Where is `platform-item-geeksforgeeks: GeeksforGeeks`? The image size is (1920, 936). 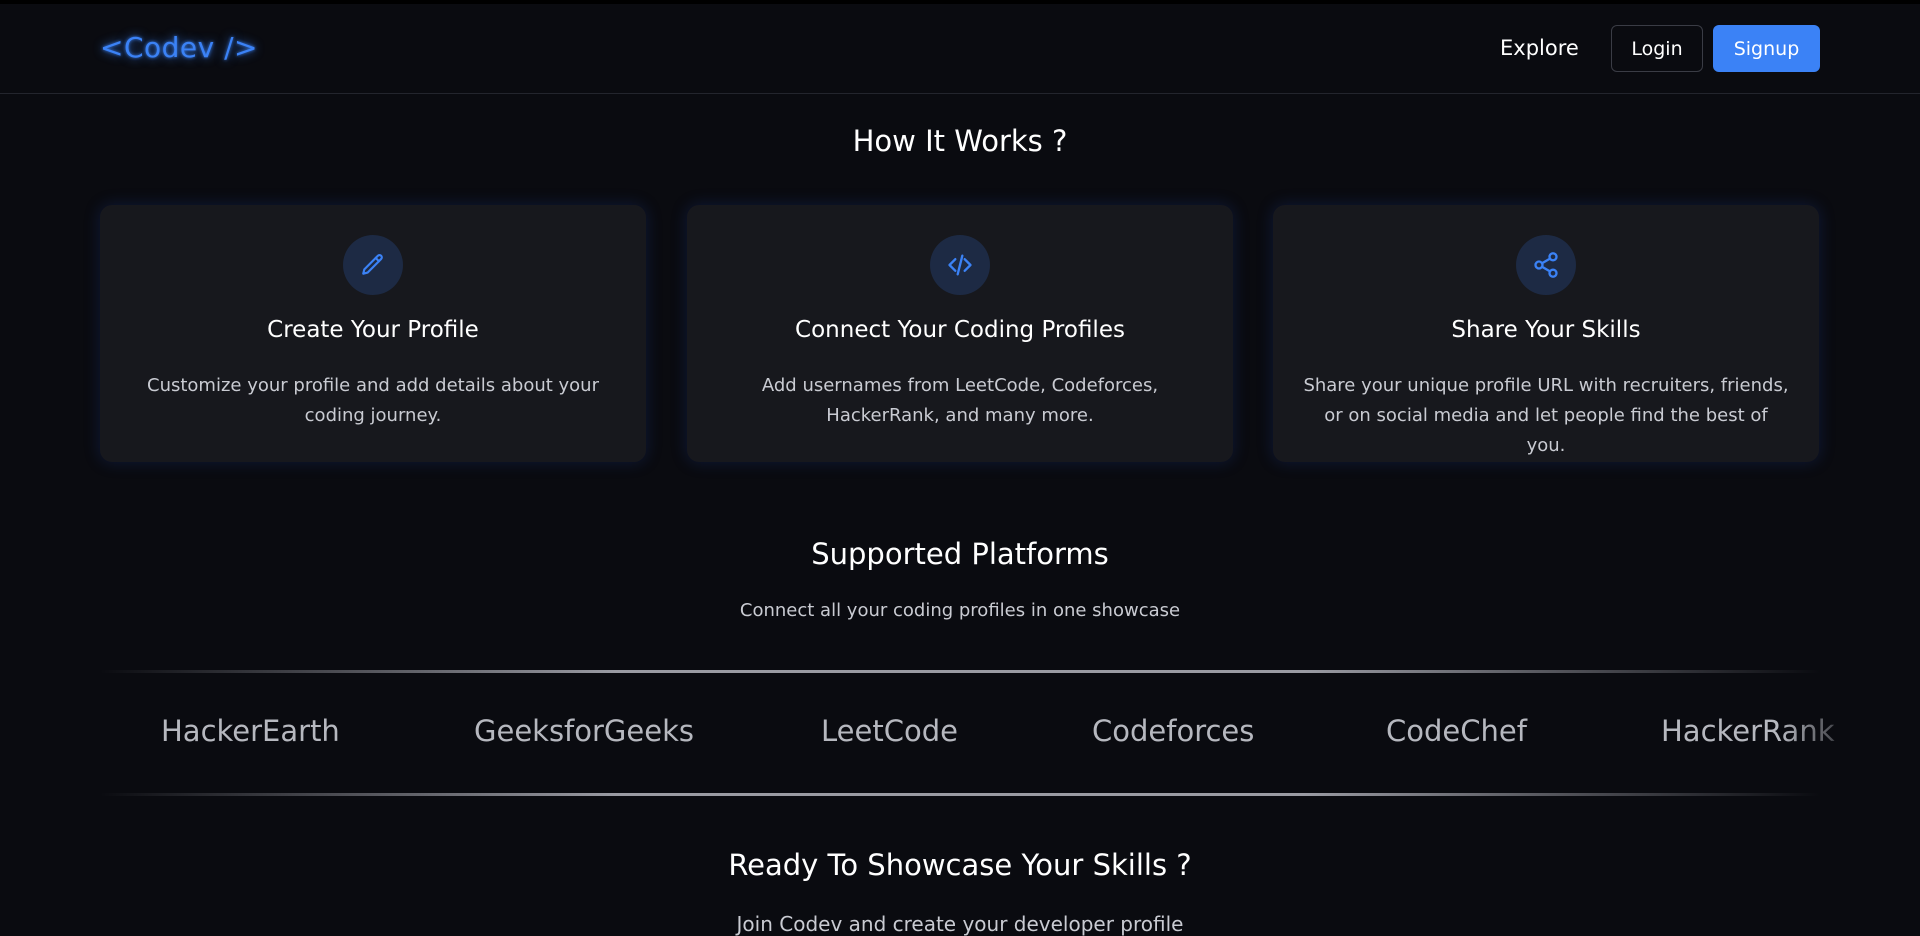 platform-item-geeksforgeeks: GeeksforGeeks is located at coordinates (584, 731).